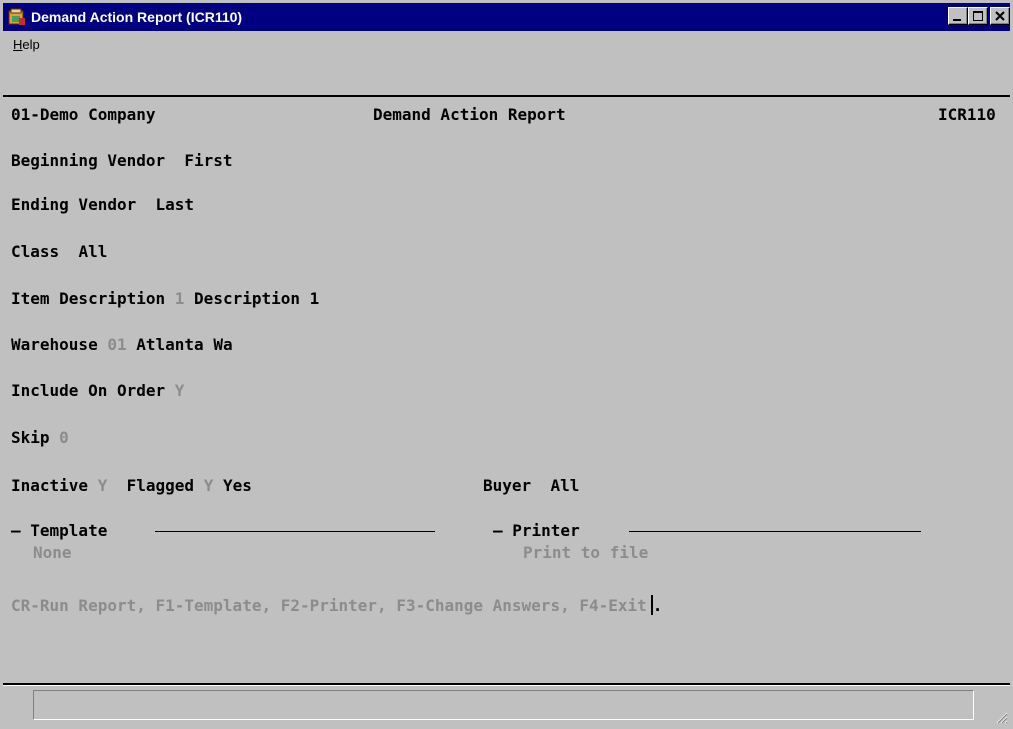  I want to click on ending-vendor-row: Ending Vendor Last, so click(102, 205).